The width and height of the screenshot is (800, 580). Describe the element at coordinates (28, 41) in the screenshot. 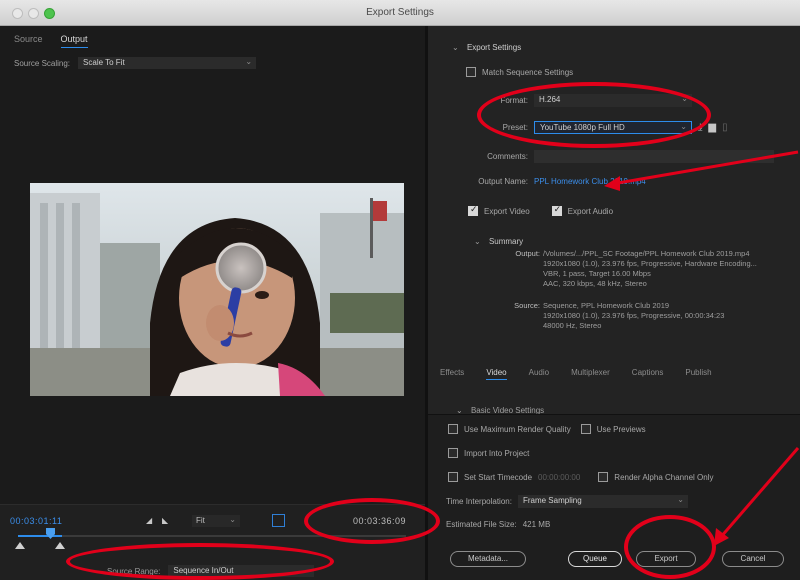

I see `tab-source: Source` at that location.